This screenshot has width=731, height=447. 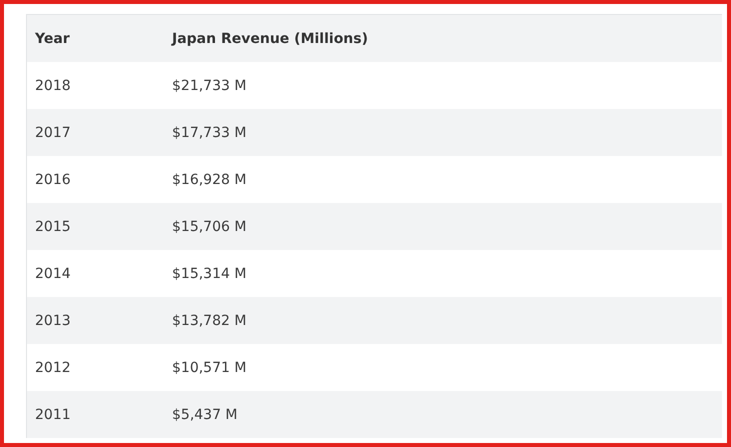 I want to click on table-cell-text: $13,782 M, so click(x=209, y=320).